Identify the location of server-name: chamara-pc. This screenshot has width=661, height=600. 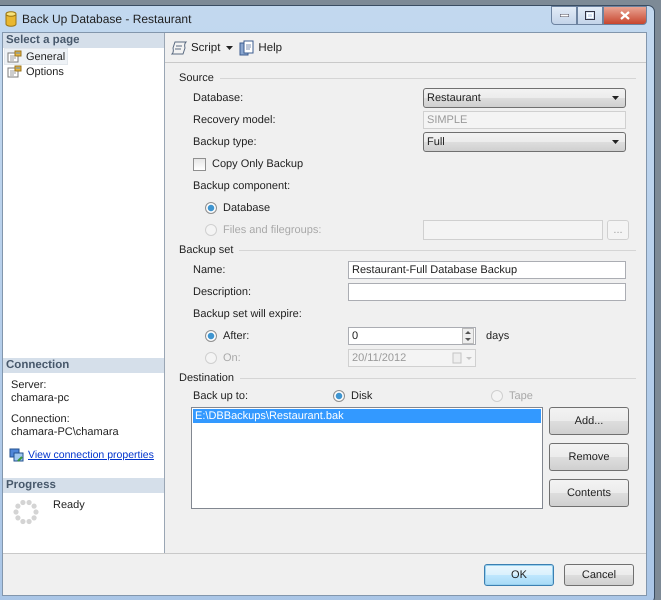
(40, 398).